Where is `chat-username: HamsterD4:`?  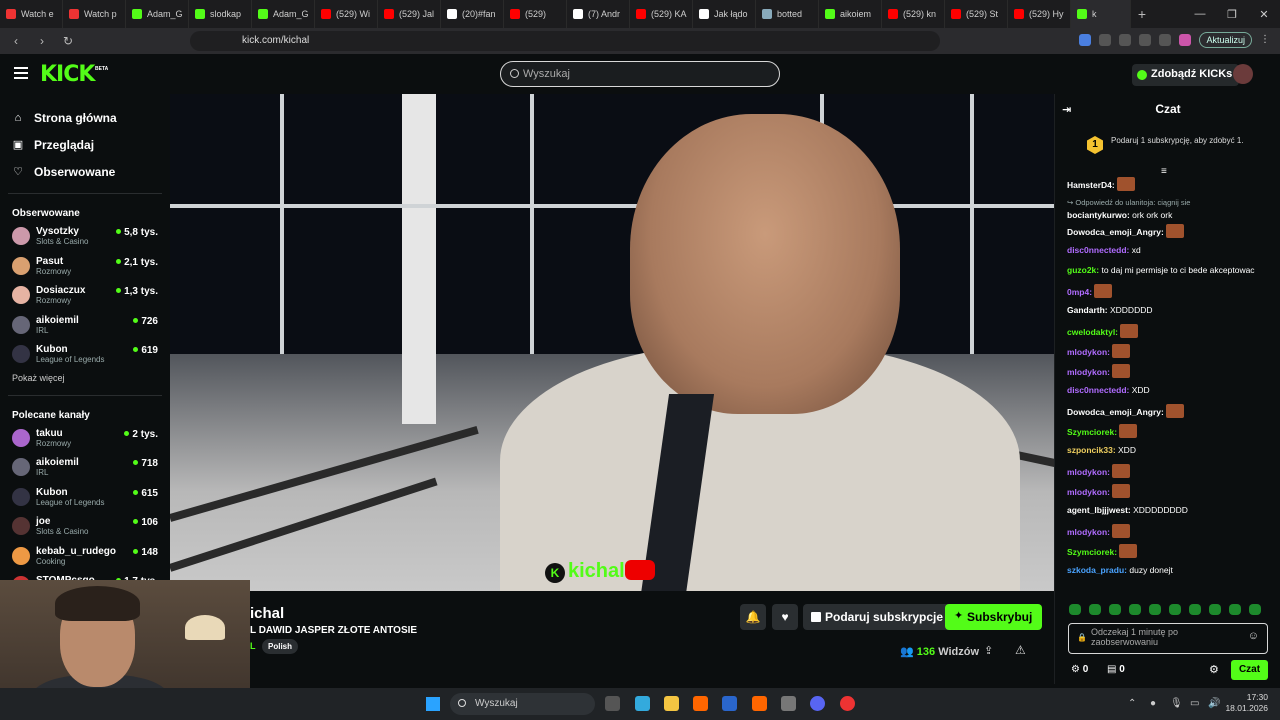 chat-username: HamsterD4: is located at coordinates (1091, 185).